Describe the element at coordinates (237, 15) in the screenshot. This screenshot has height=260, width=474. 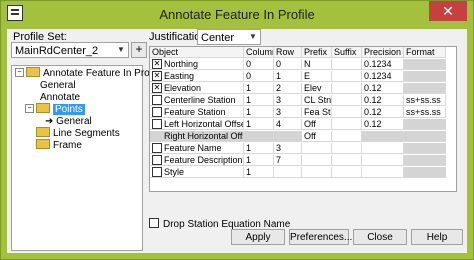
I see `title-bar: Annotate Feature In Profile ✕` at that location.